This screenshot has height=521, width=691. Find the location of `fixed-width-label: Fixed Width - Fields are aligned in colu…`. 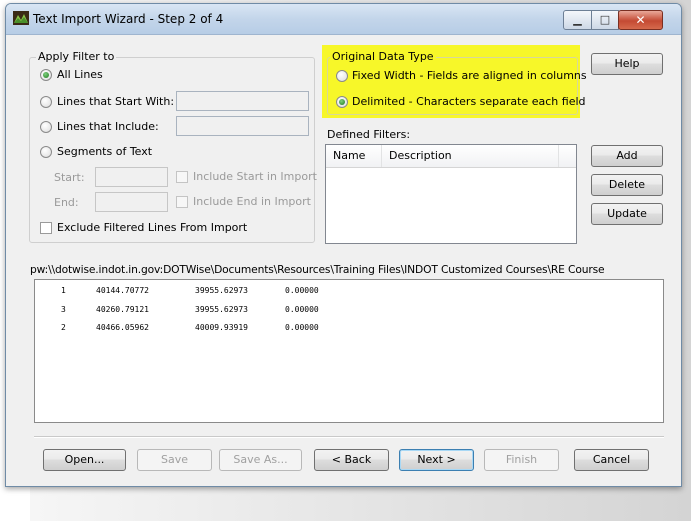

fixed-width-label: Fixed Width - Fields are aligned in colu… is located at coordinates (469, 75).